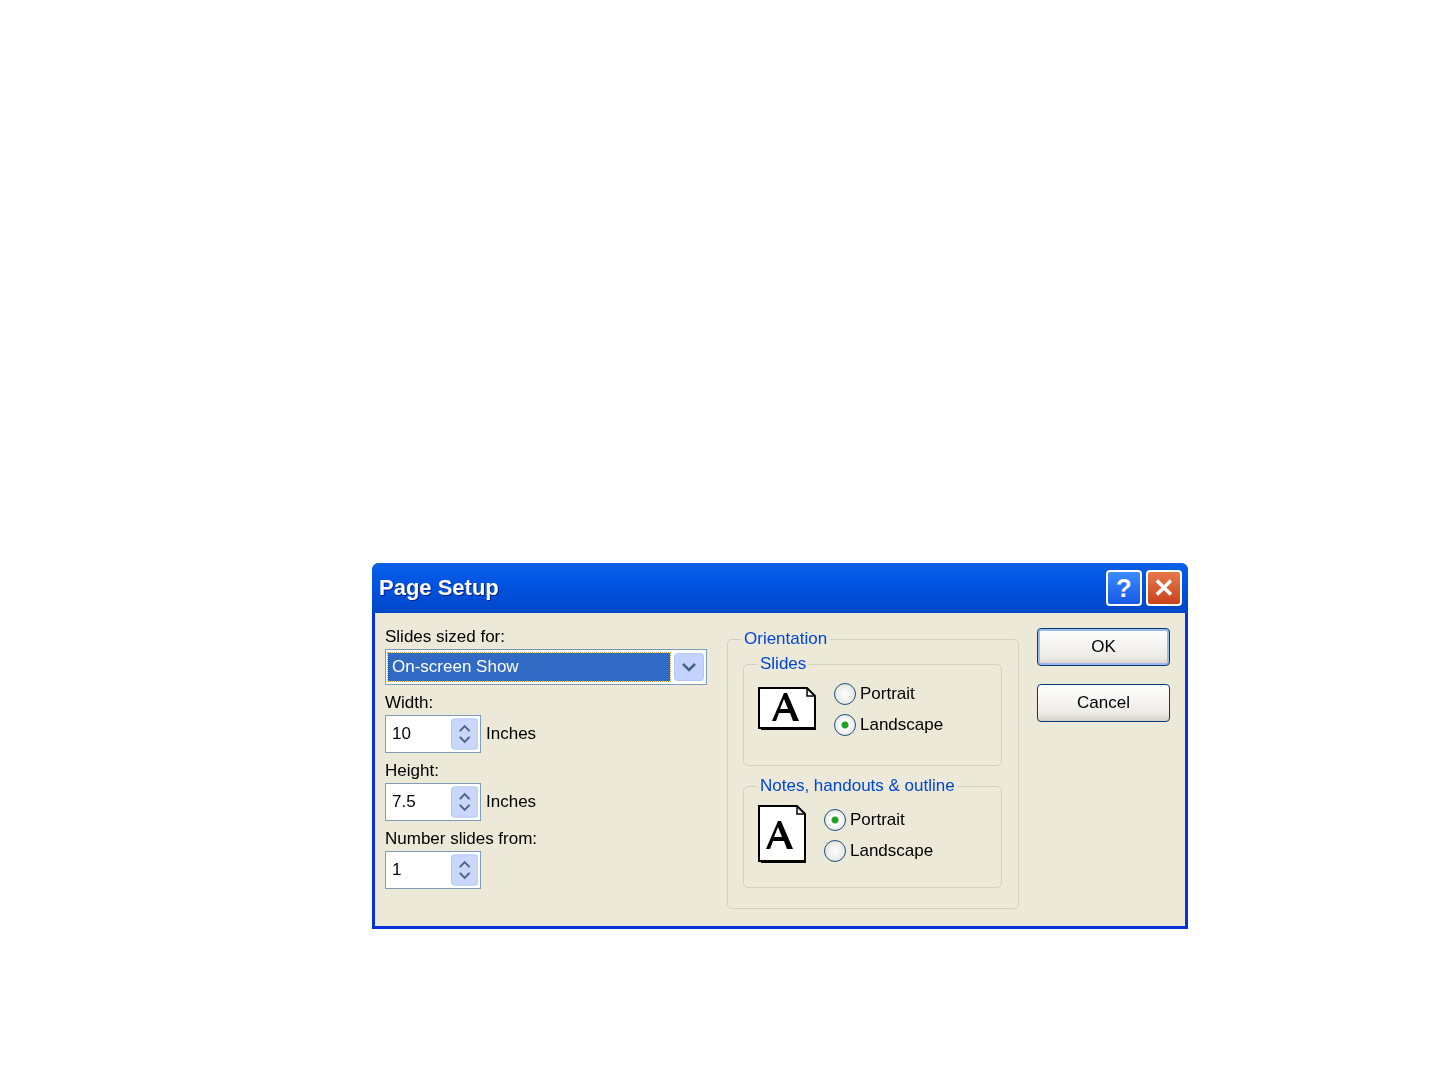 Image resolution: width=1441 pixels, height=1081 pixels. What do you see at coordinates (439, 588) in the screenshot?
I see `window-title: Page Setup` at bounding box center [439, 588].